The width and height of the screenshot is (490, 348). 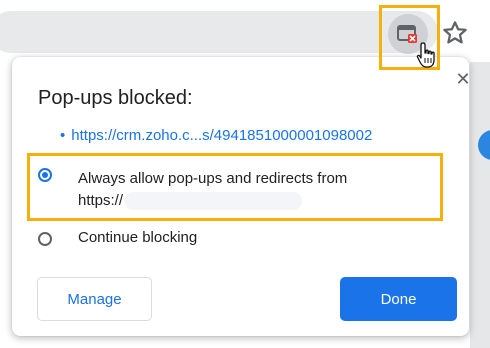 What do you see at coordinates (480, 205) in the screenshot?
I see `page-backdrop` at bounding box center [480, 205].